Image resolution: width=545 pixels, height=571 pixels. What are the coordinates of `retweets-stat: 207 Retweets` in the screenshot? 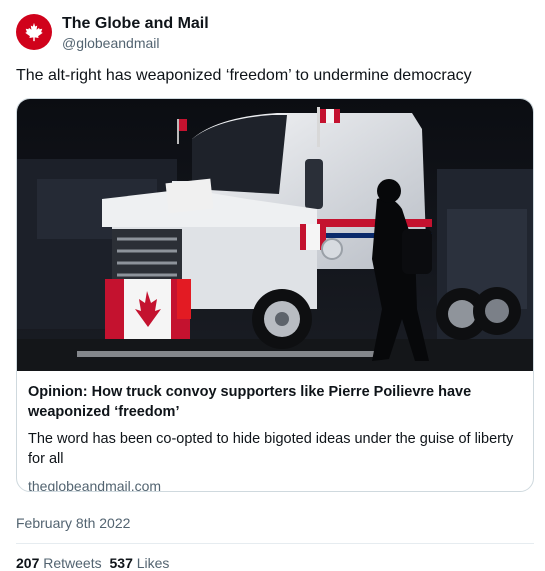 It's located at (61, 563).